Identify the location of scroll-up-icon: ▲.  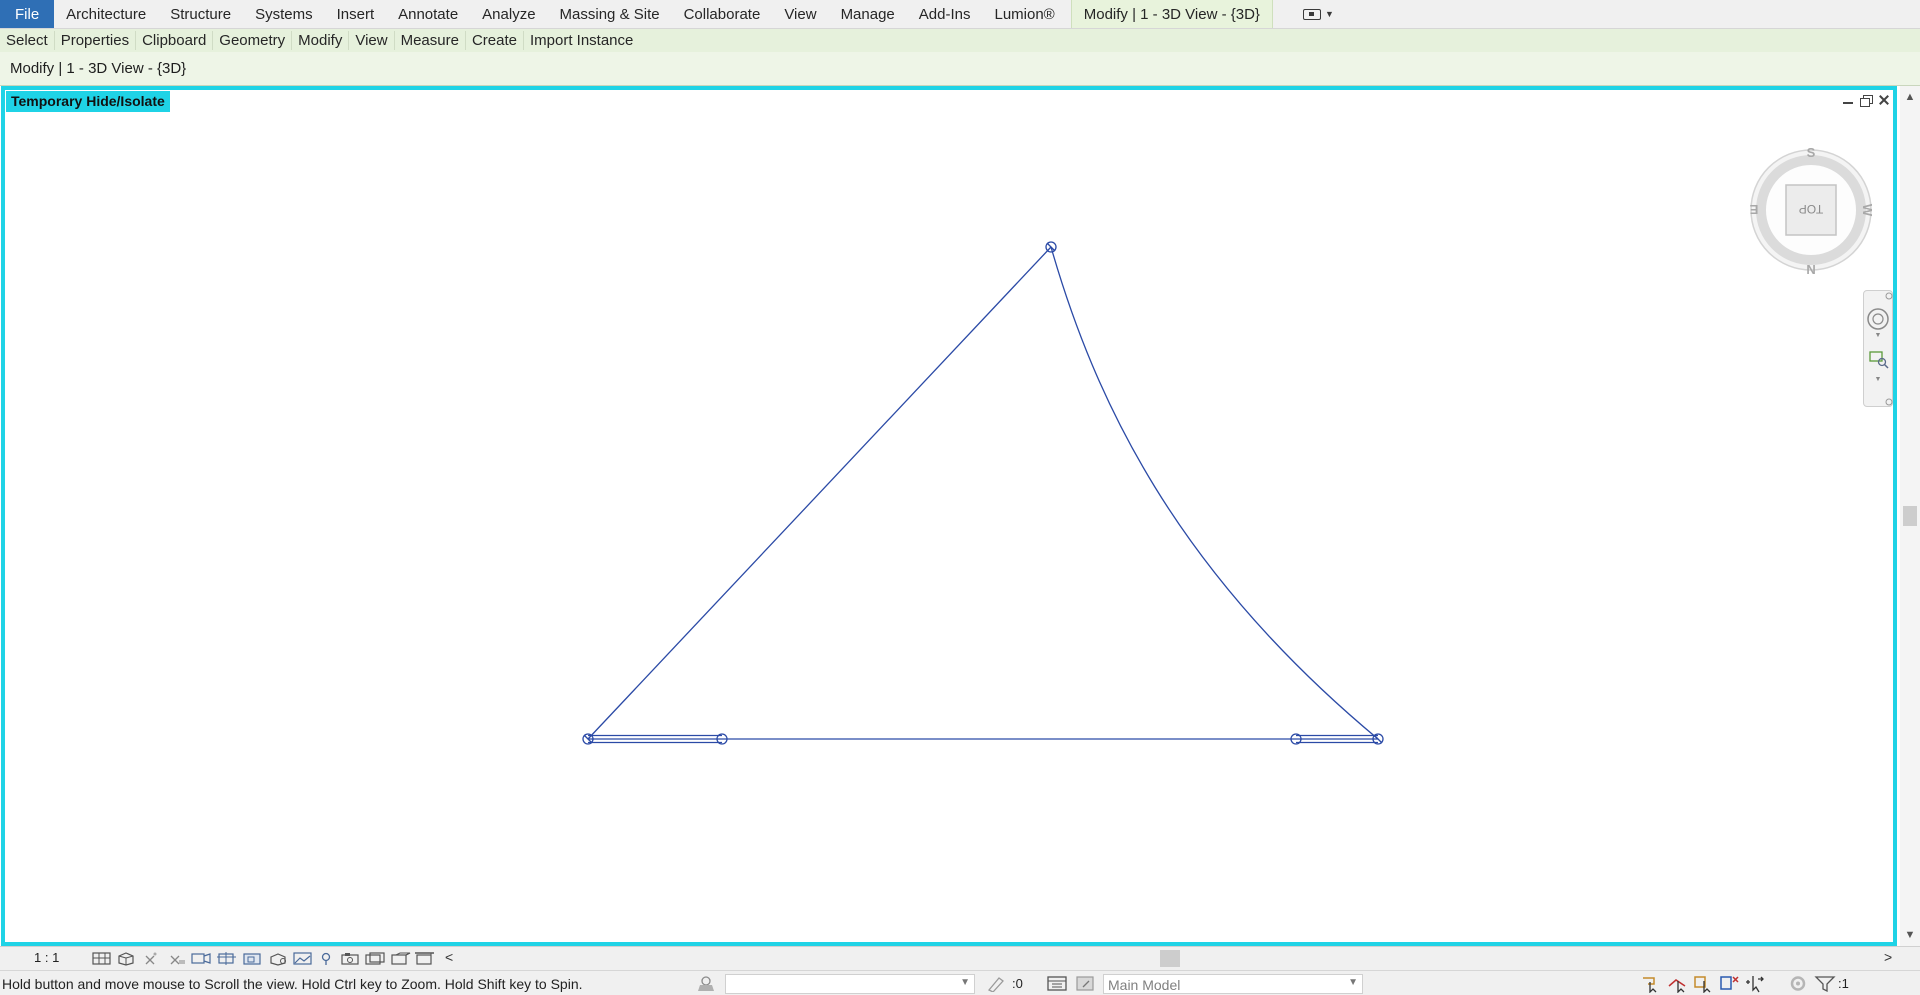
(1910, 97).